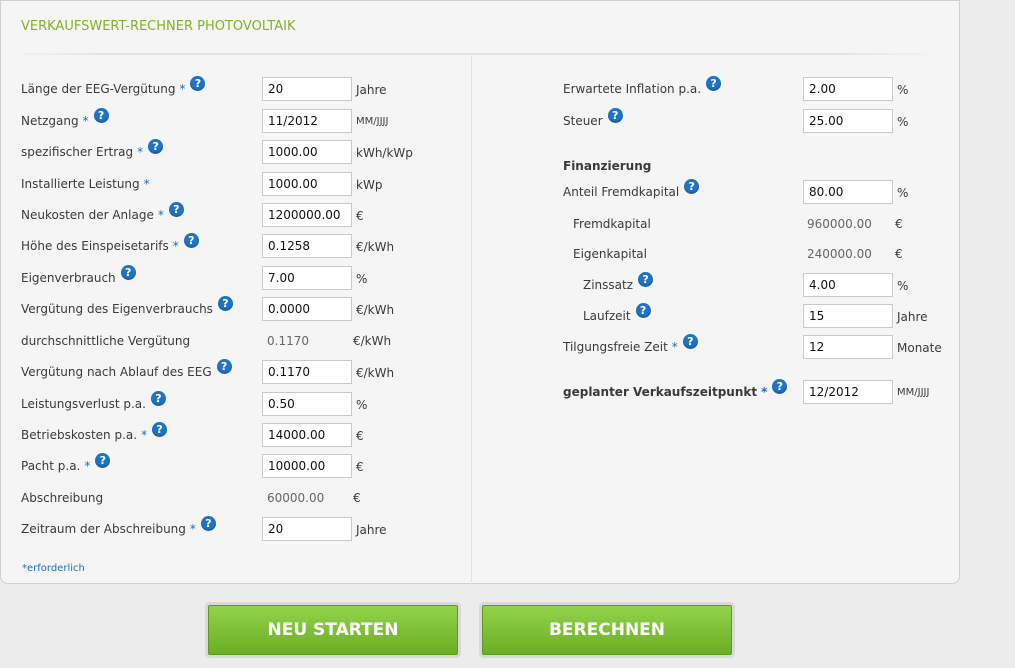  What do you see at coordinates (607, 630) in the screenshot?
I see `calculate-button: BERECHNEN` at bounding box center [607, 630].